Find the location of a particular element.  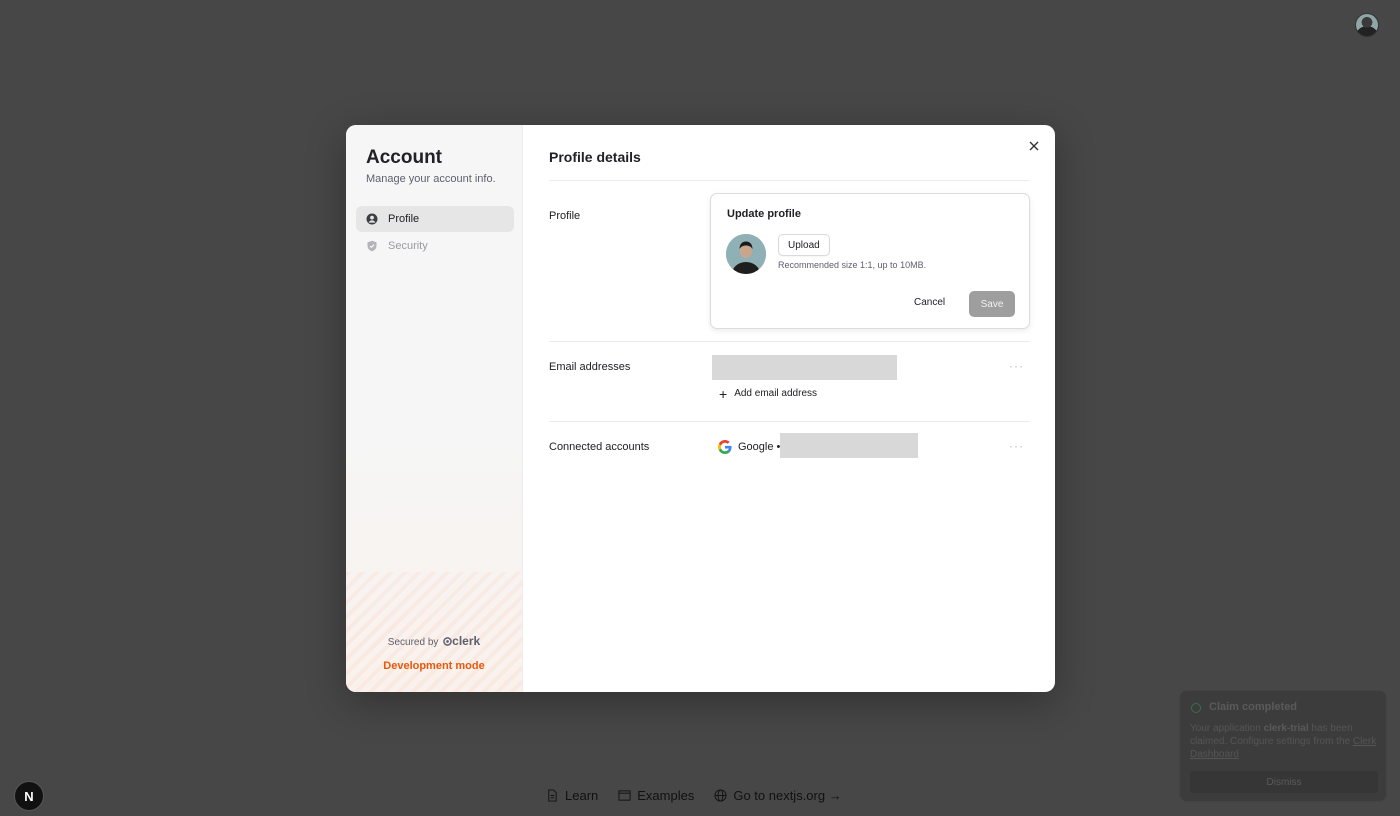

email-row-label: Email addresses is located at coordinates (590, 367).